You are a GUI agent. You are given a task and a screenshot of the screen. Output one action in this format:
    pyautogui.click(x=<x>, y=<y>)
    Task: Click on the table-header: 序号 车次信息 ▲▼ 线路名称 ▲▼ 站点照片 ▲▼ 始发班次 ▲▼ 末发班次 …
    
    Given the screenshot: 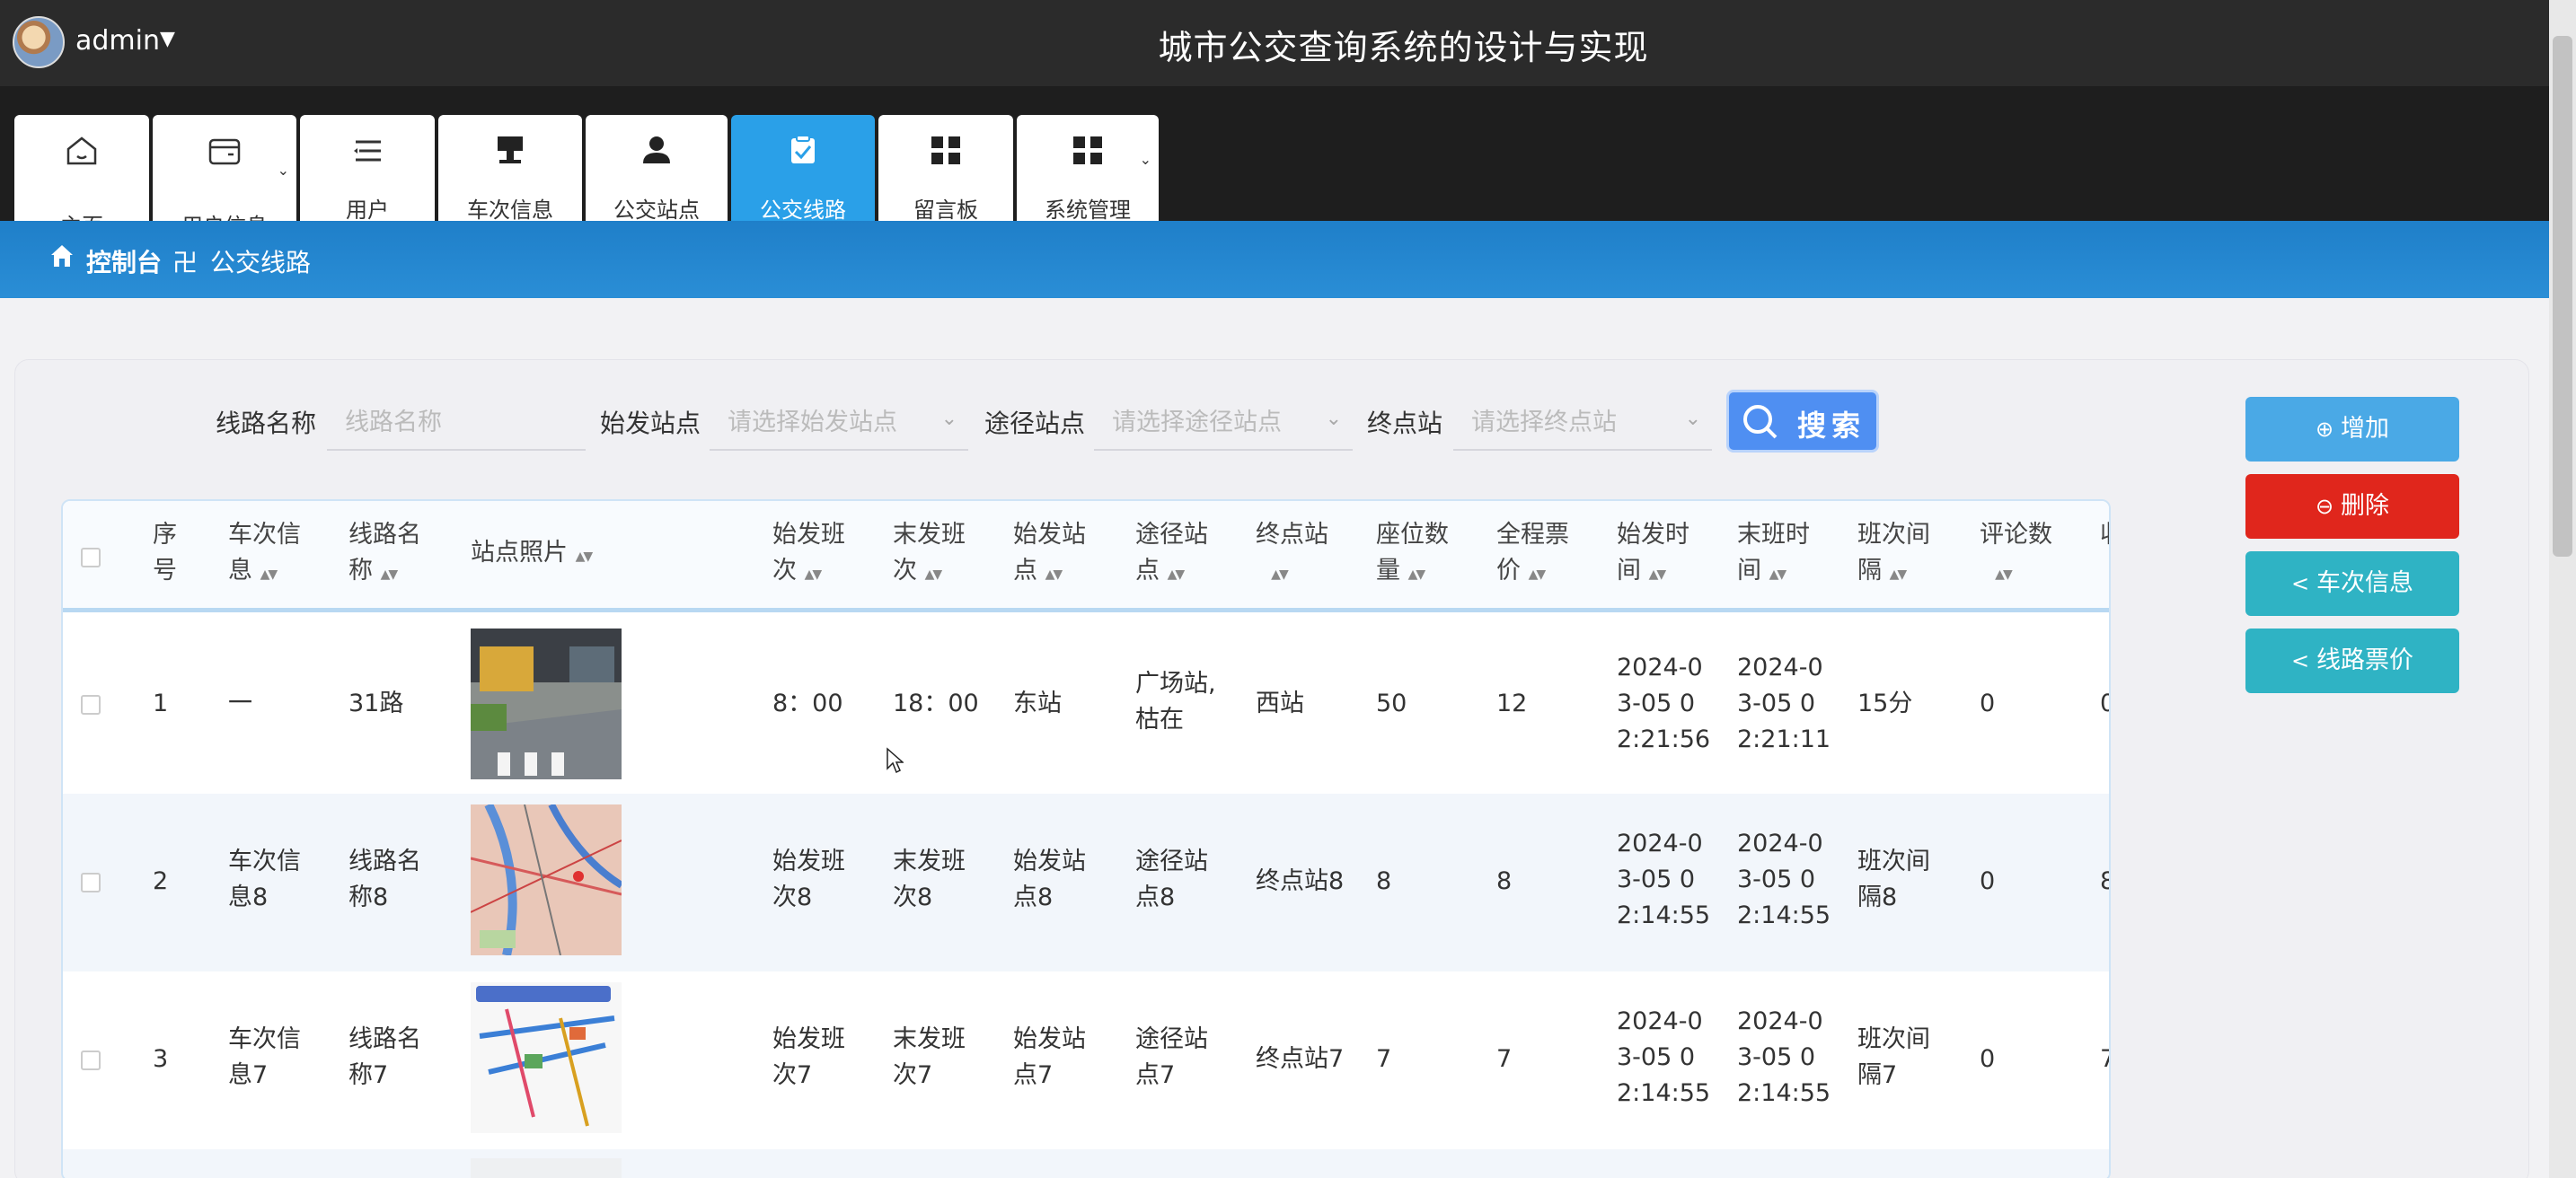 What is the action you would take?
    pyautogui.click(x=1086, y=556)
    